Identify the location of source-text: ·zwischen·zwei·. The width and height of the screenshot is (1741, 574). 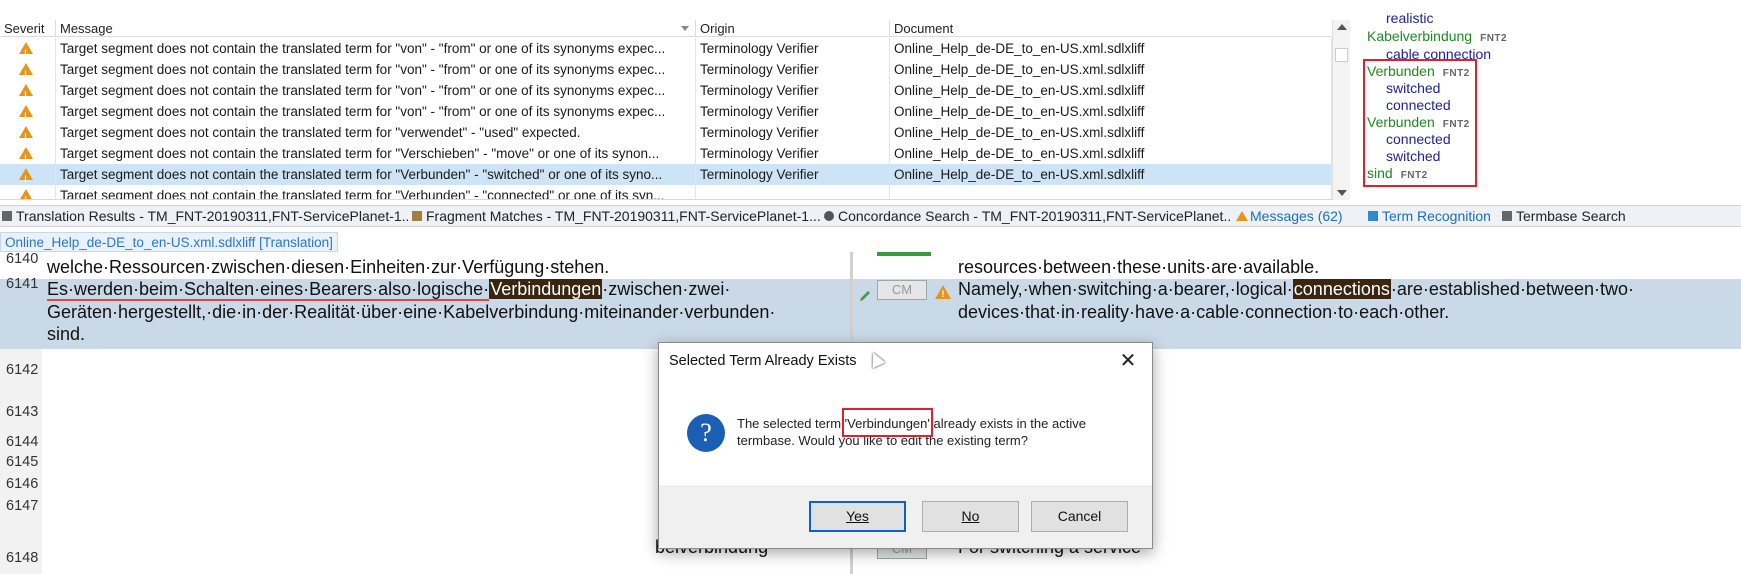
(666, 289).